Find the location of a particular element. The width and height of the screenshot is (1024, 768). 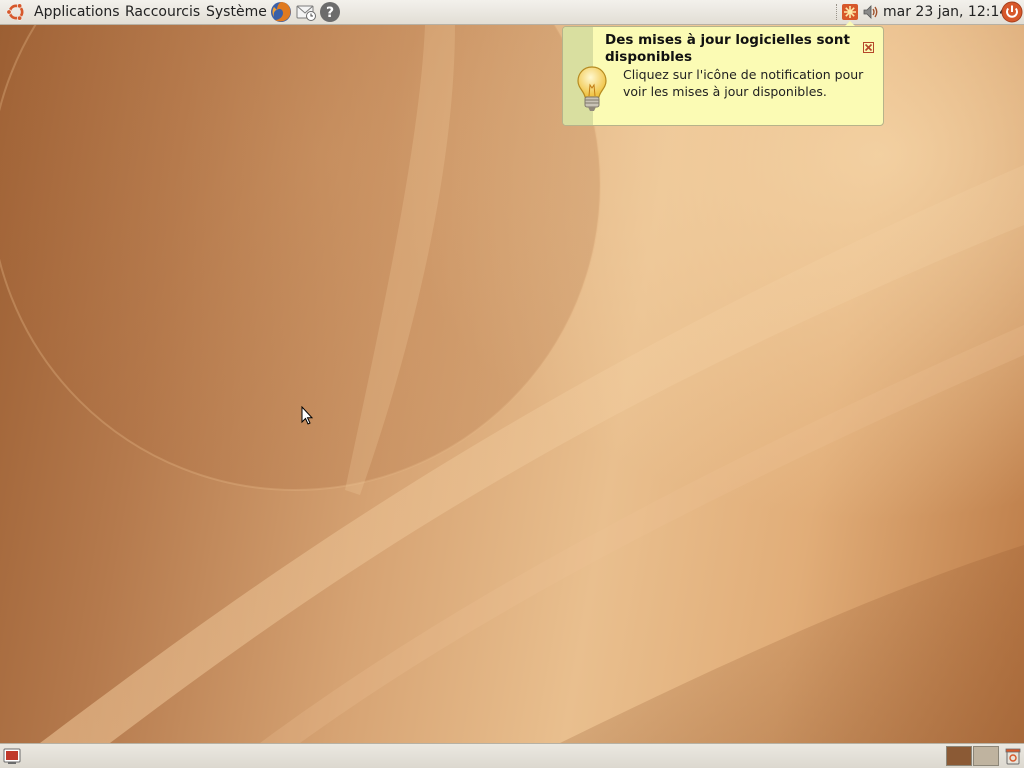

help-icon: ? is located at coordinates (330, 12).